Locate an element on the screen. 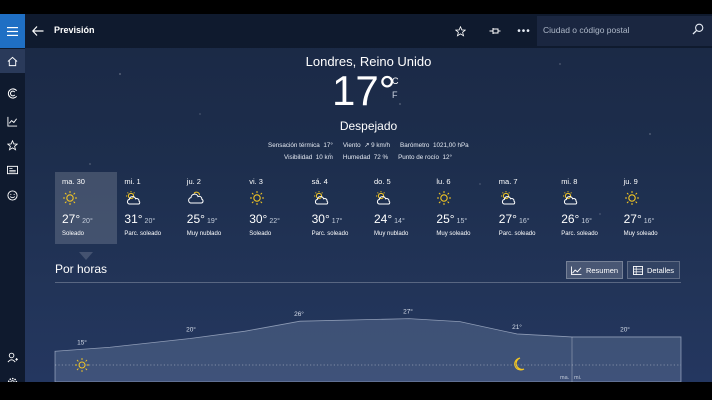 This screenshot has height=400, width=712. hourly-temp-label: 15° is located at coordinates (82, 342).